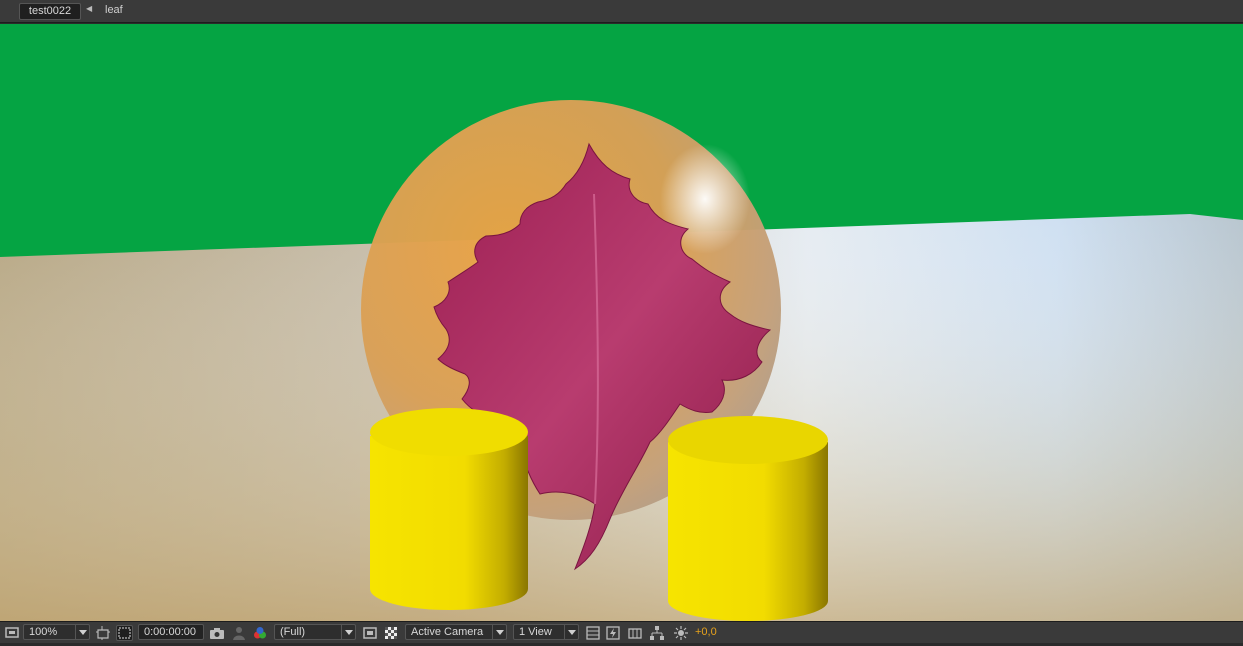  I want to click on breadcrumb-comp-leaf: leaf, so click(114, 10).